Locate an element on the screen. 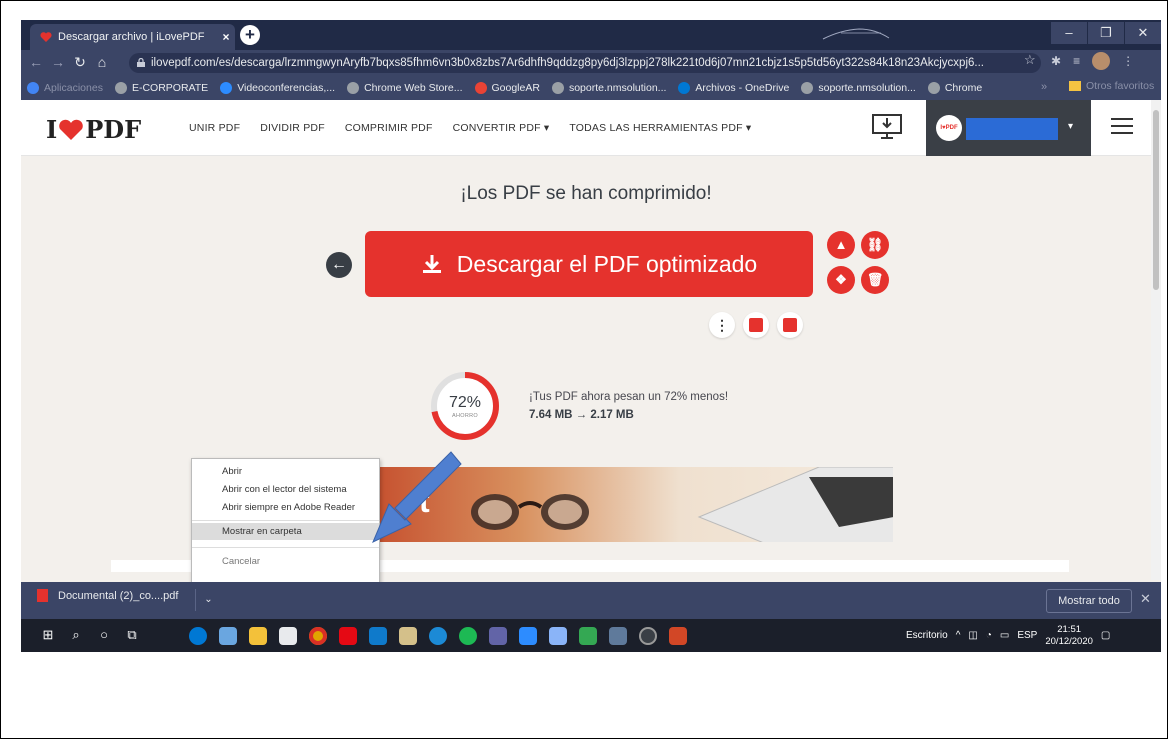 The image size is (1168, 739). download-item: Documental (2)_co....pdf is located at coordinates (107, 595).